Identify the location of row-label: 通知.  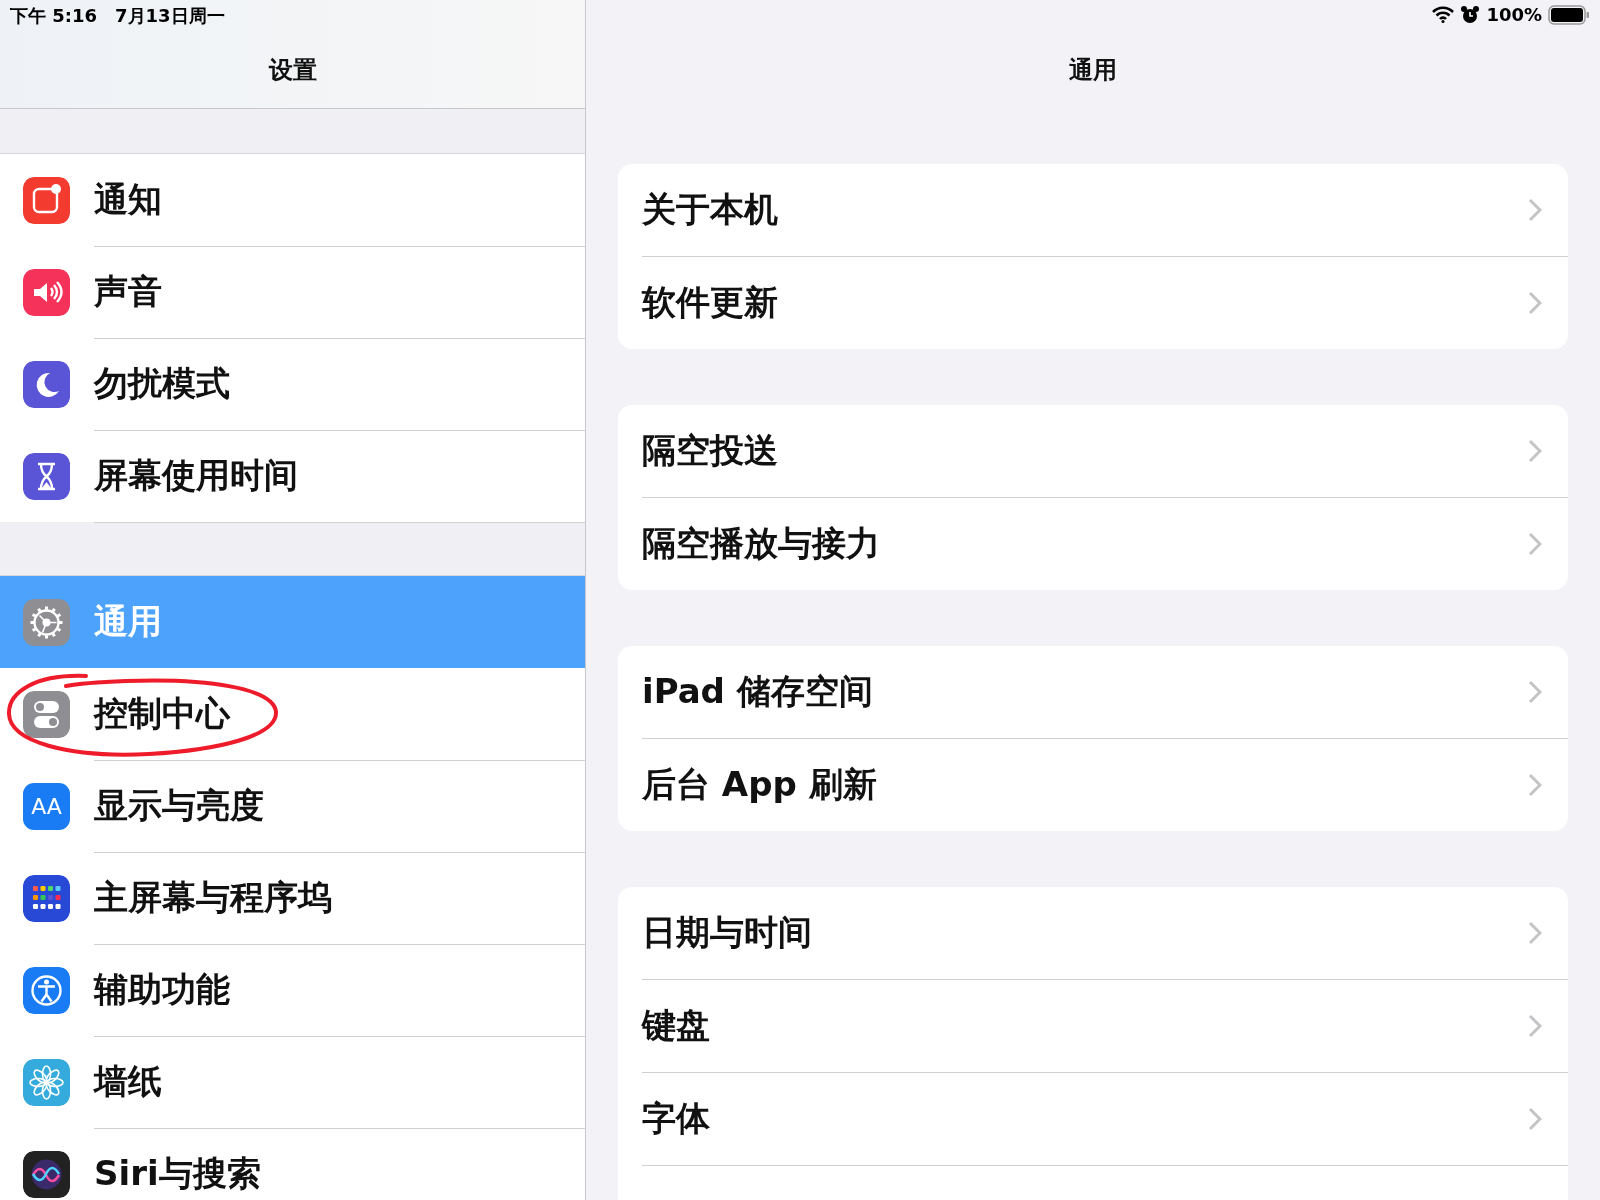
(128, 199).